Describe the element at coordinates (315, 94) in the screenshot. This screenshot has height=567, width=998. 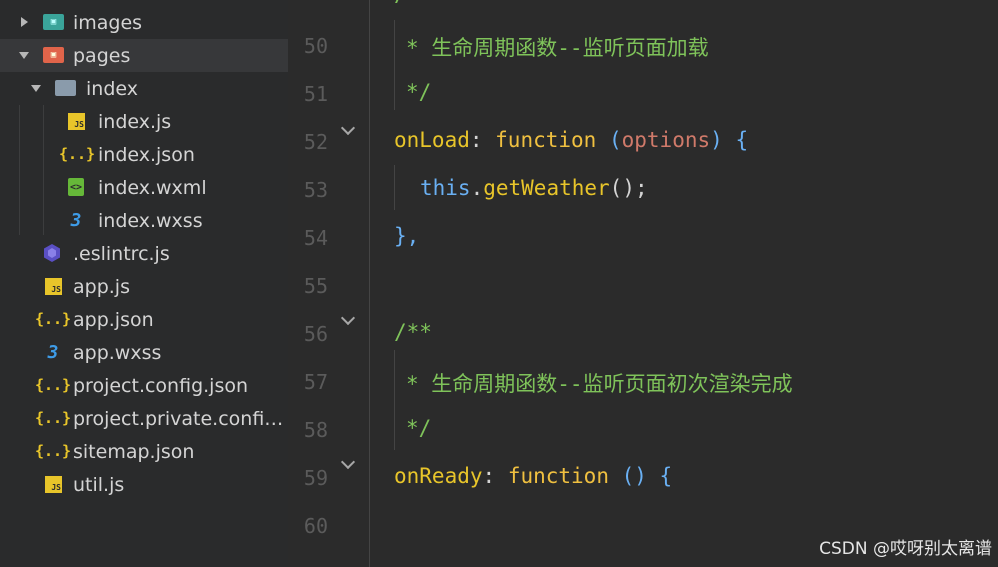
I see `line-number: 51` at that location.